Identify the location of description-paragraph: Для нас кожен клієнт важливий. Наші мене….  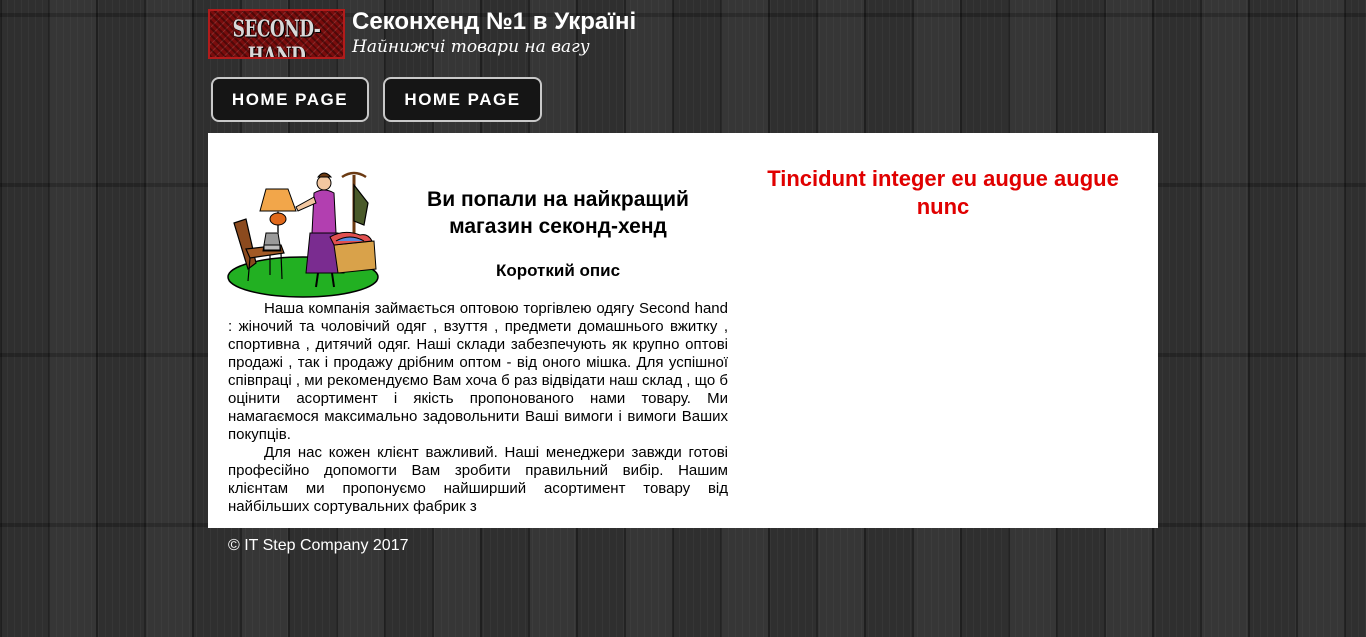
(478, 479).